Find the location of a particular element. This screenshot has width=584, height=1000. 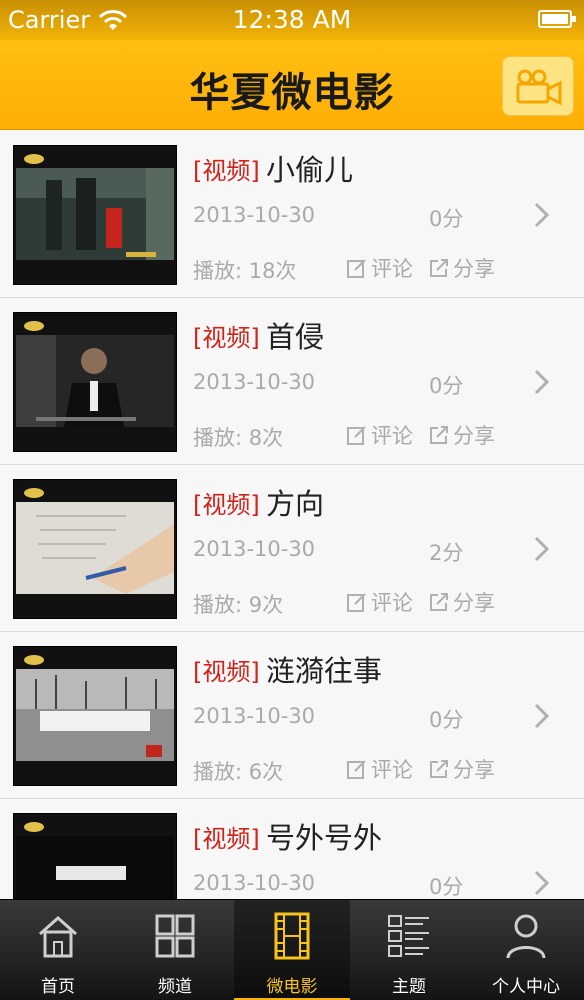

tab-channel: 频道 is located at coordinates (175, 950).